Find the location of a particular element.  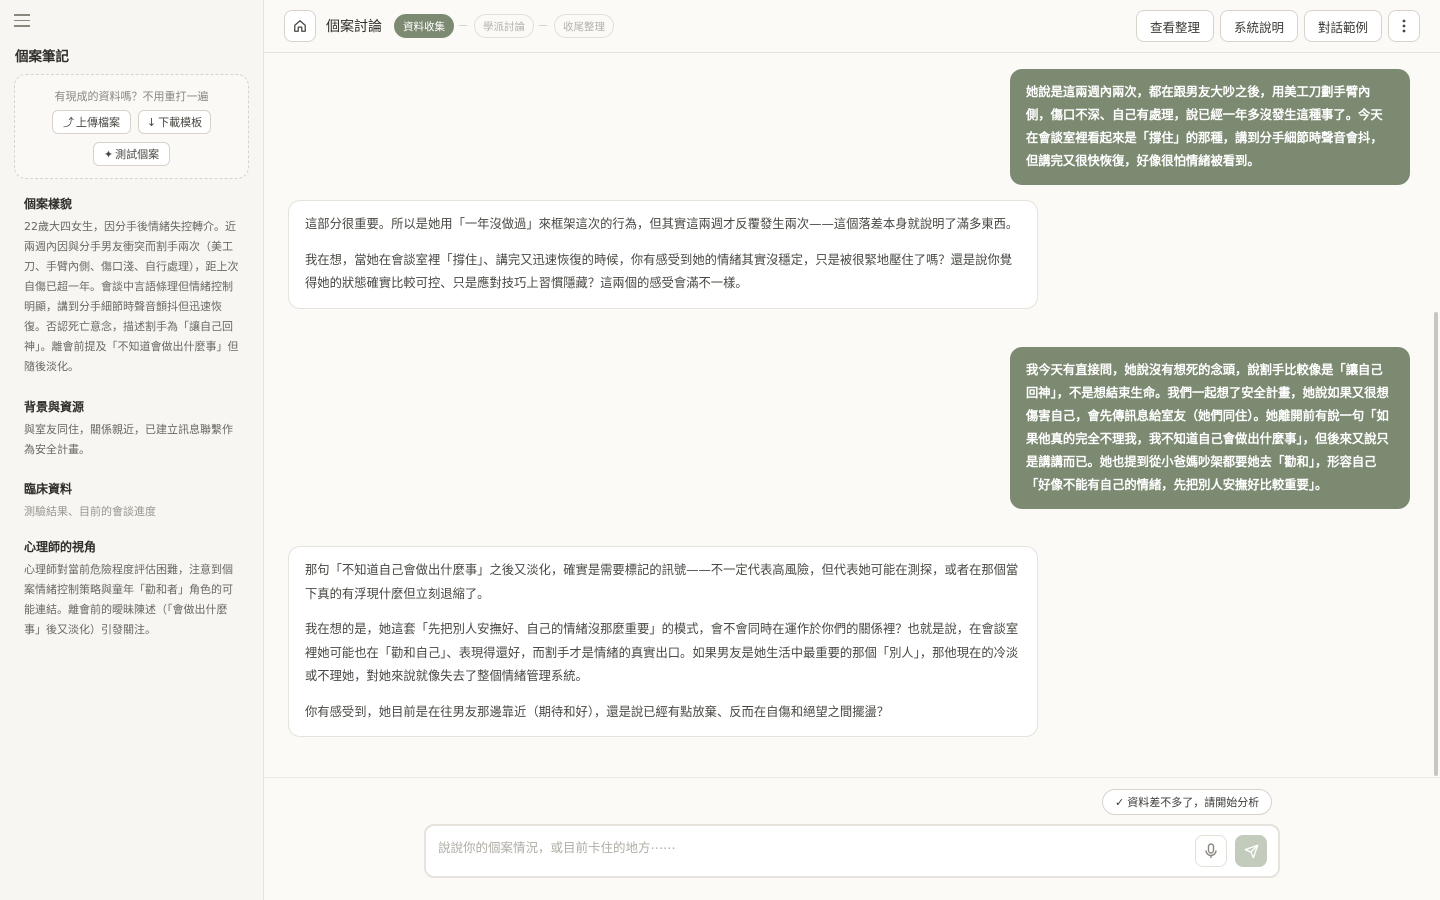

send-icon is located at coordinates (1251, 851).